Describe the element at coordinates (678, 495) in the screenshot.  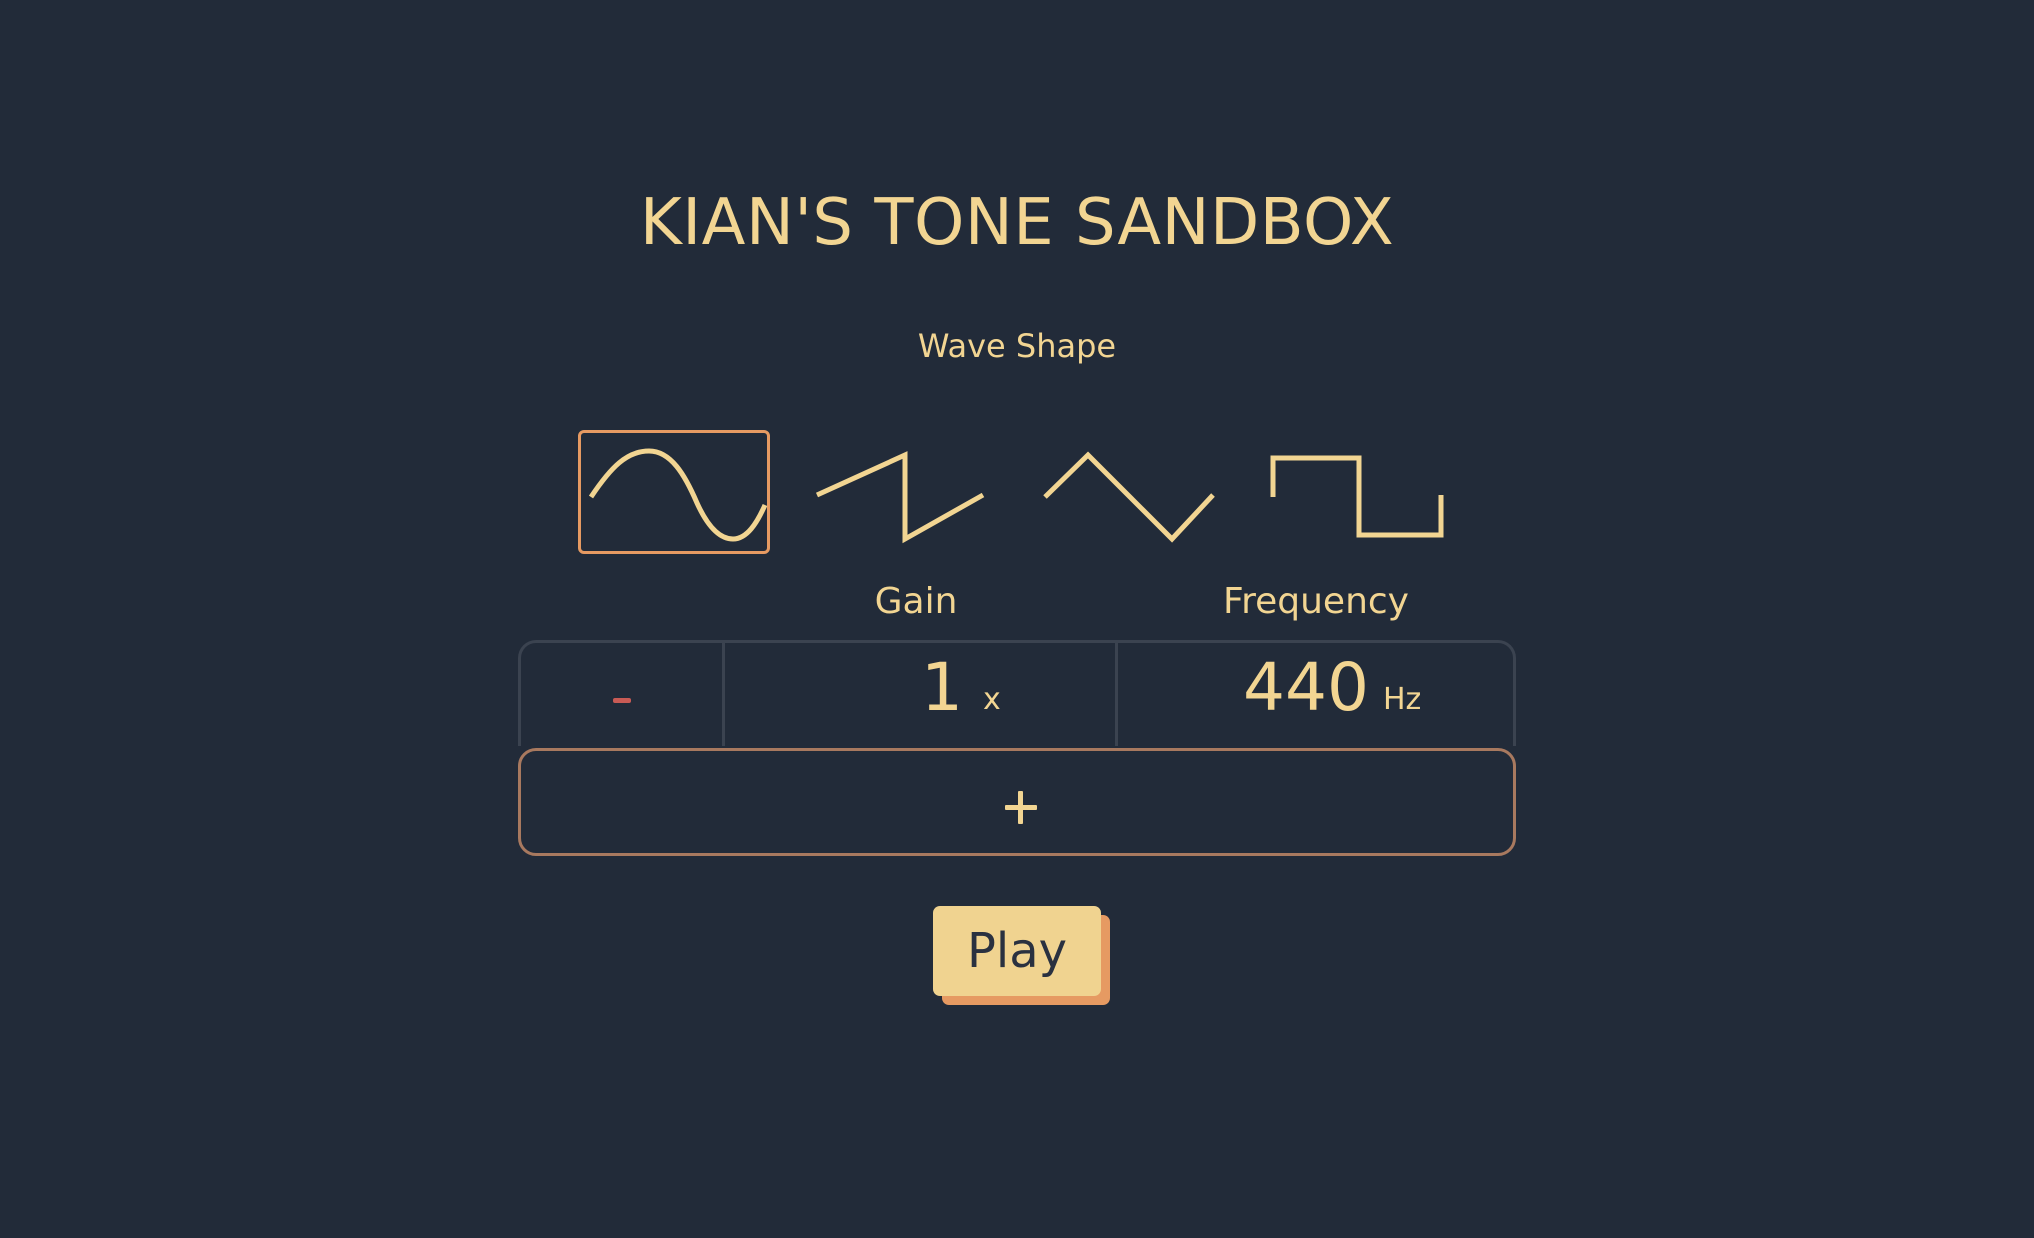
I see `sine-wave-icon` at that location.